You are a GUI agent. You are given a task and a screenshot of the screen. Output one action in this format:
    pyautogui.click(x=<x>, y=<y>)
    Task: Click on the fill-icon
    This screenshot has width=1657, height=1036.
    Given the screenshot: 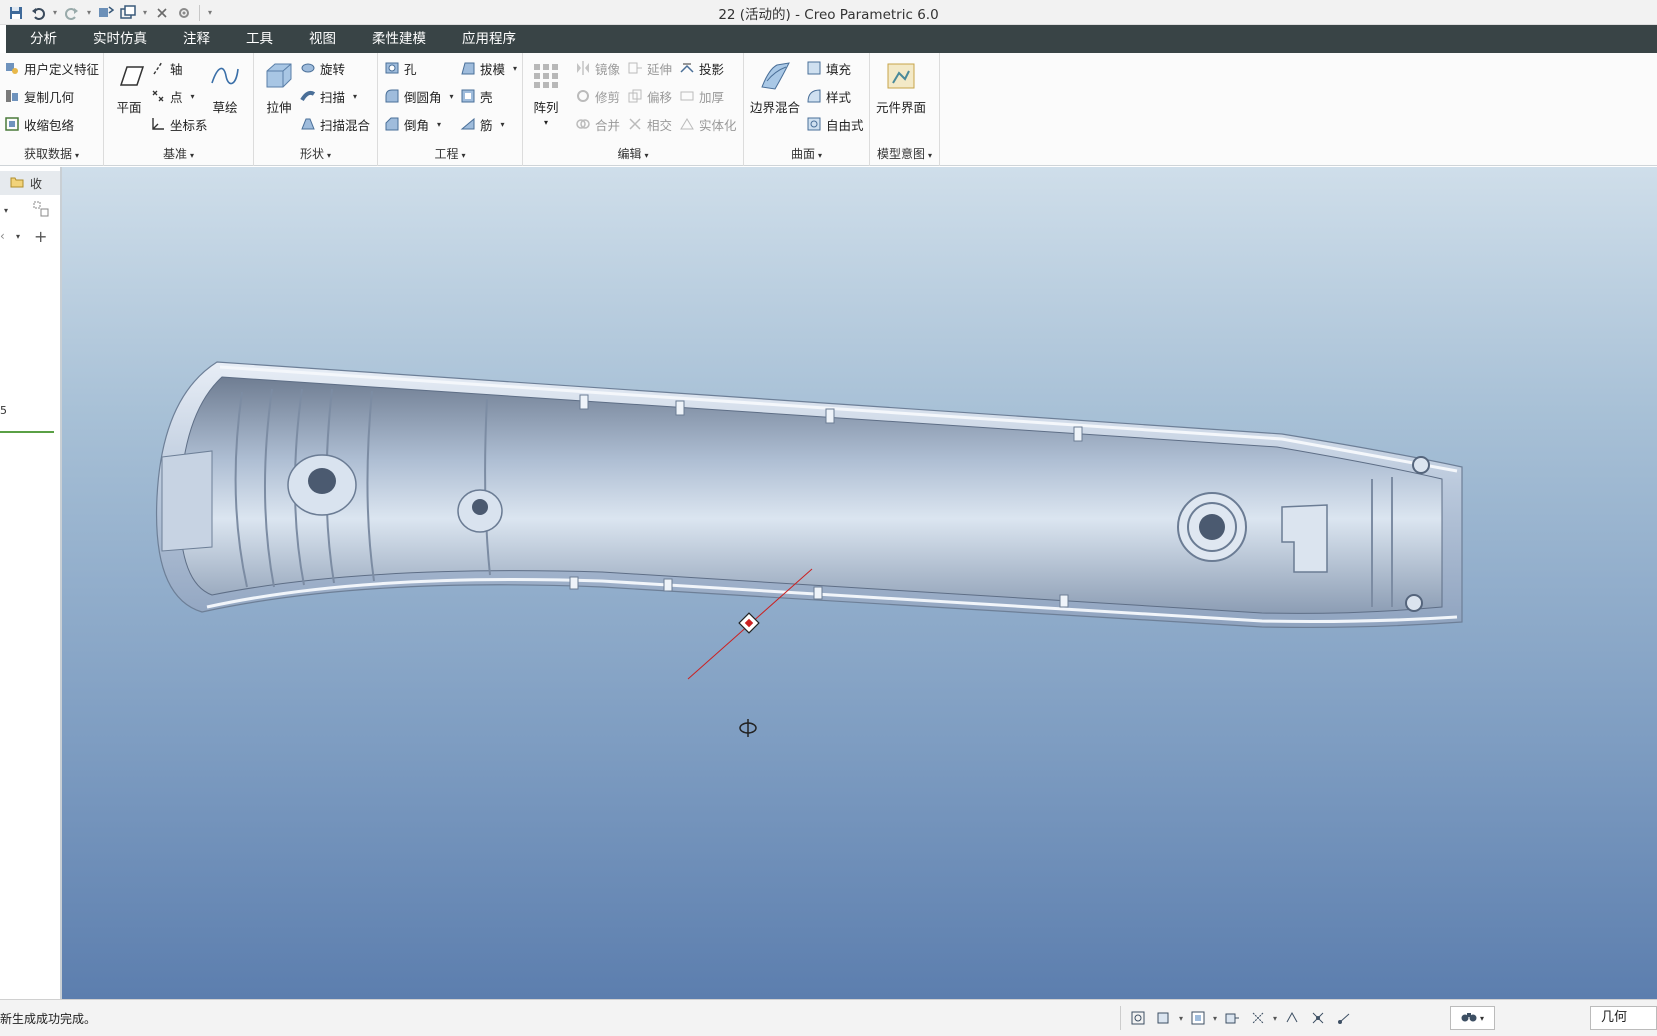 What is the action you would take?
    pyautogui.click(x=814, y=68)
    